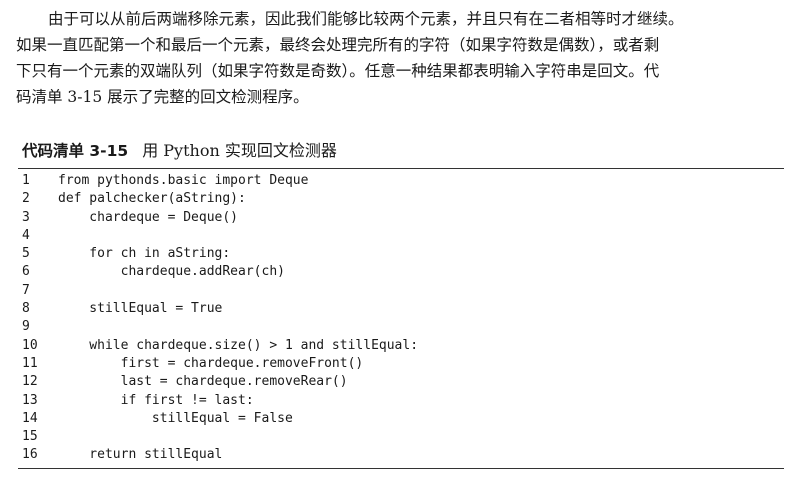 This screenshot has height=488, width=811. I want to click on code-text: stillEqual = False, so click(175, 418).